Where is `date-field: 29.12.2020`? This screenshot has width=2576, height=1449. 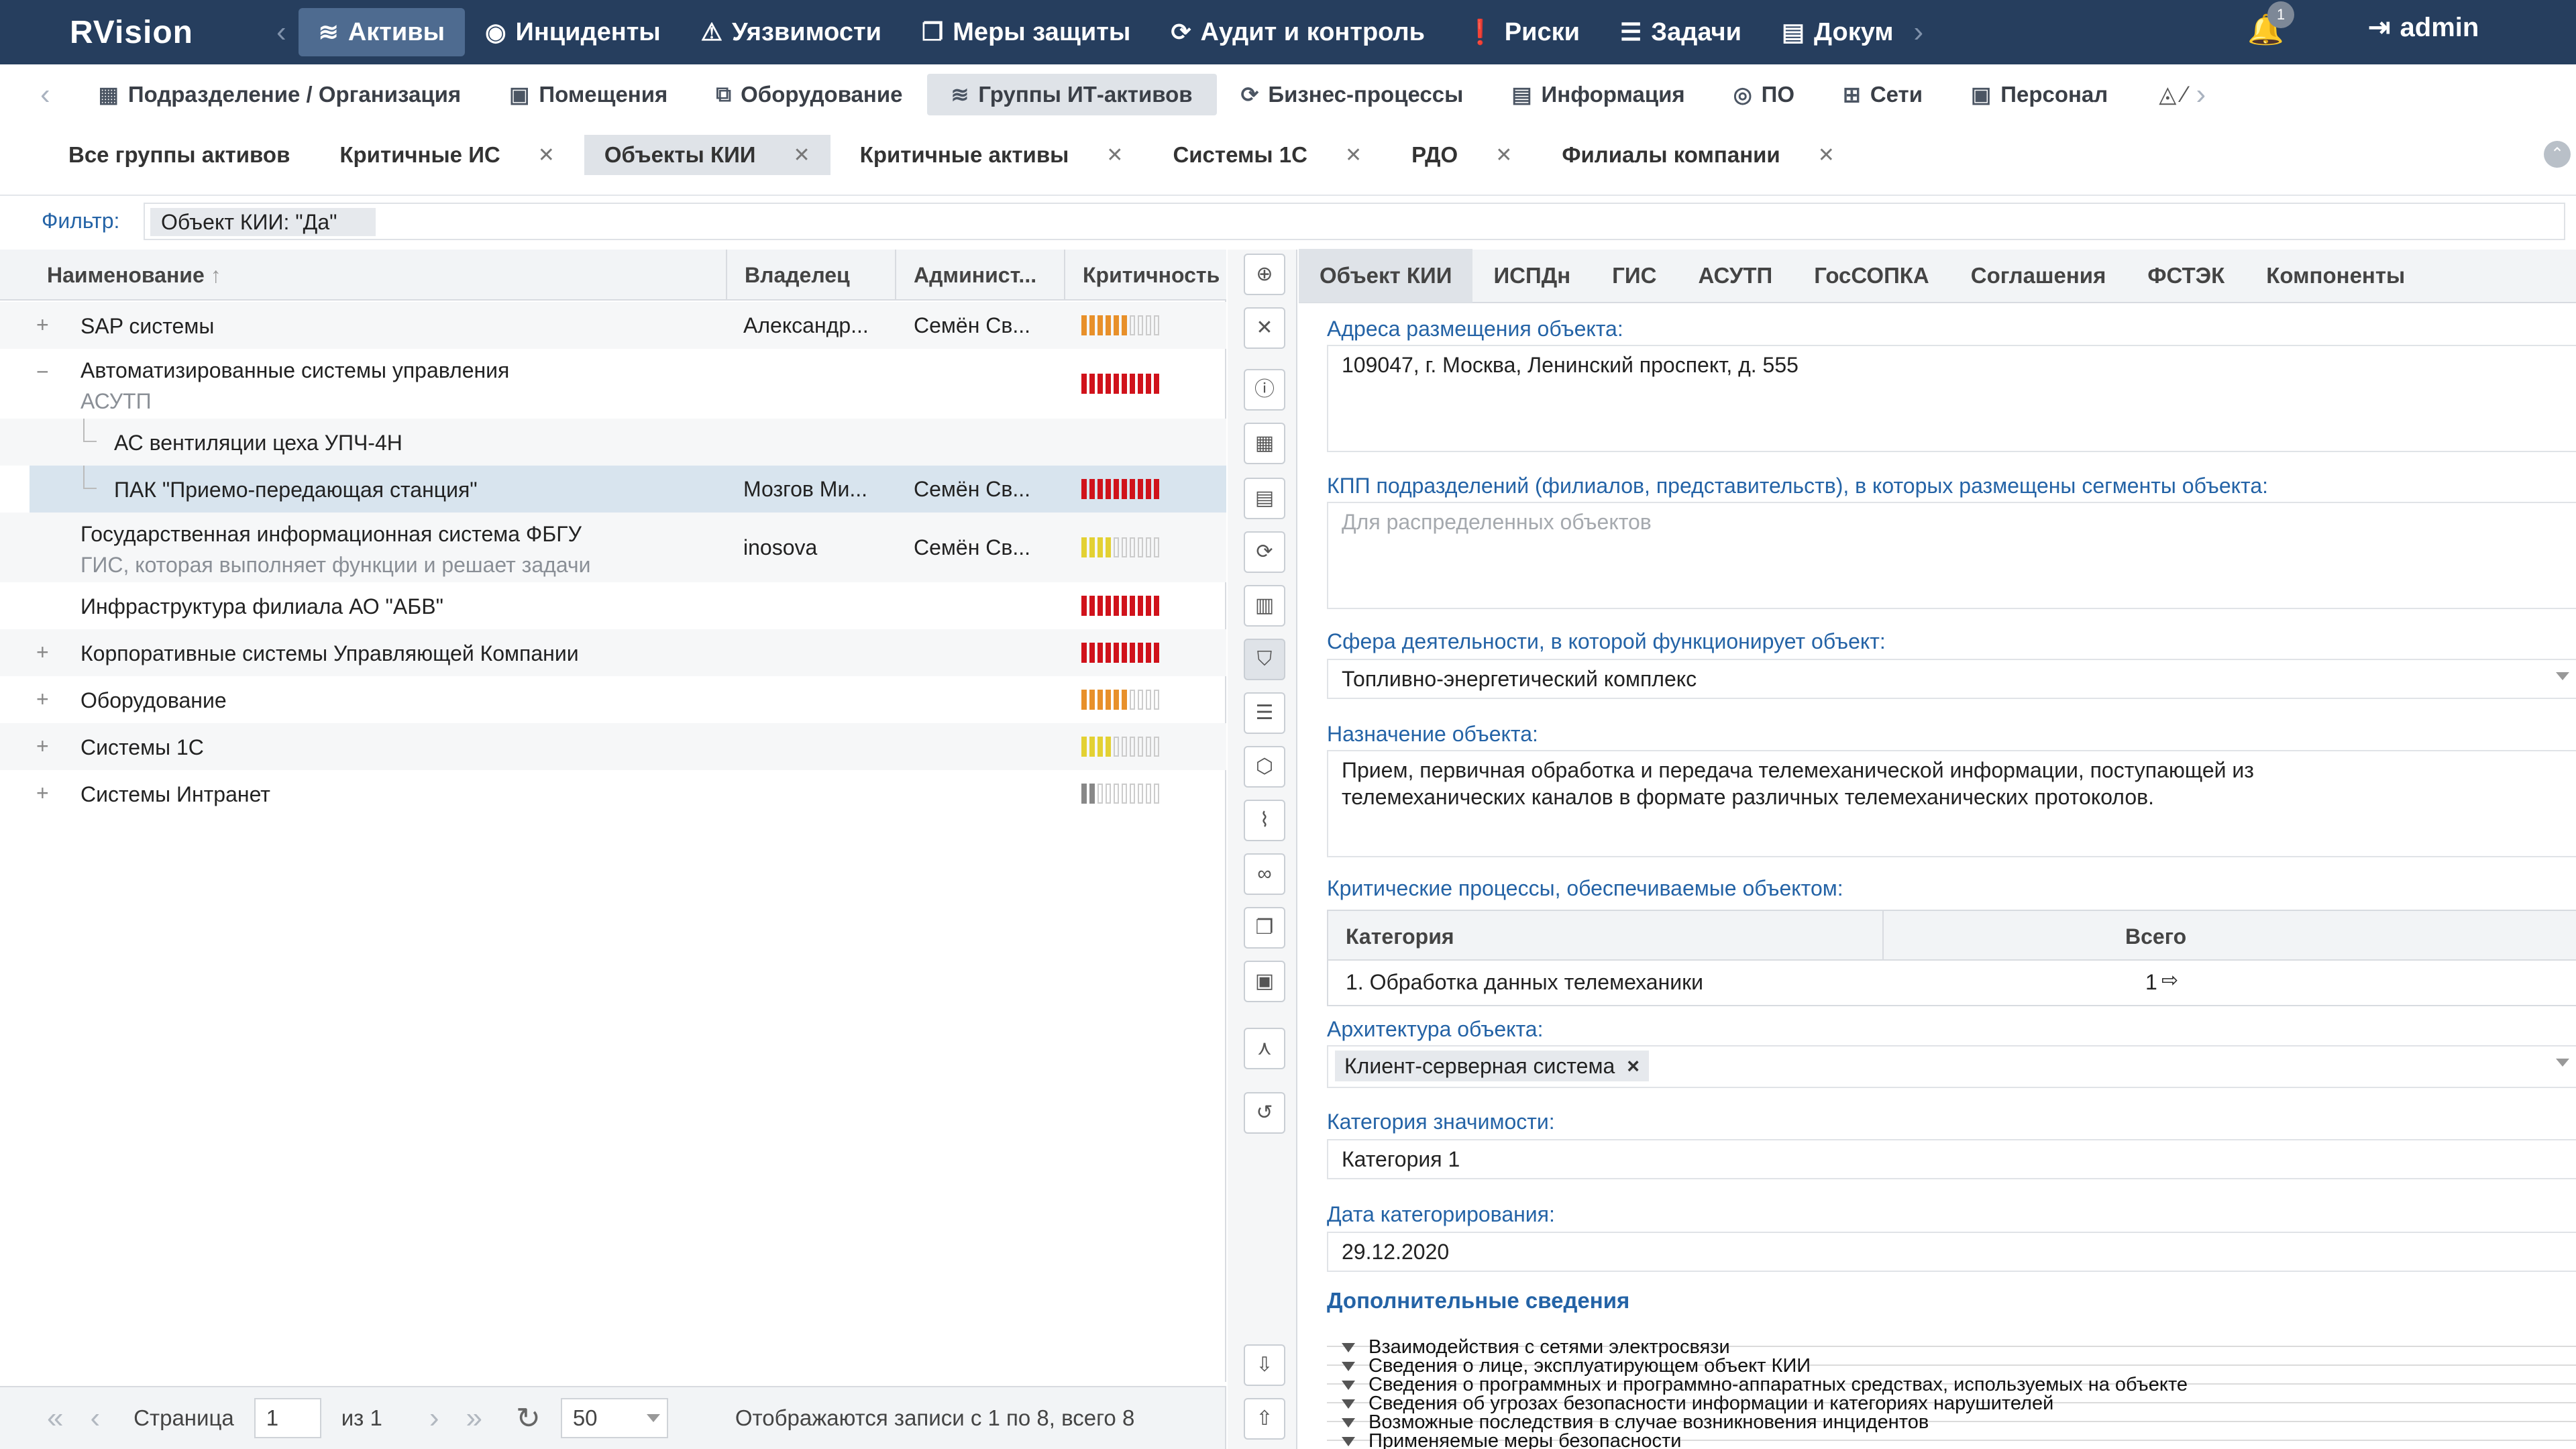
date-field: 29.12.2020 is located at coordinates (1951, 1252).